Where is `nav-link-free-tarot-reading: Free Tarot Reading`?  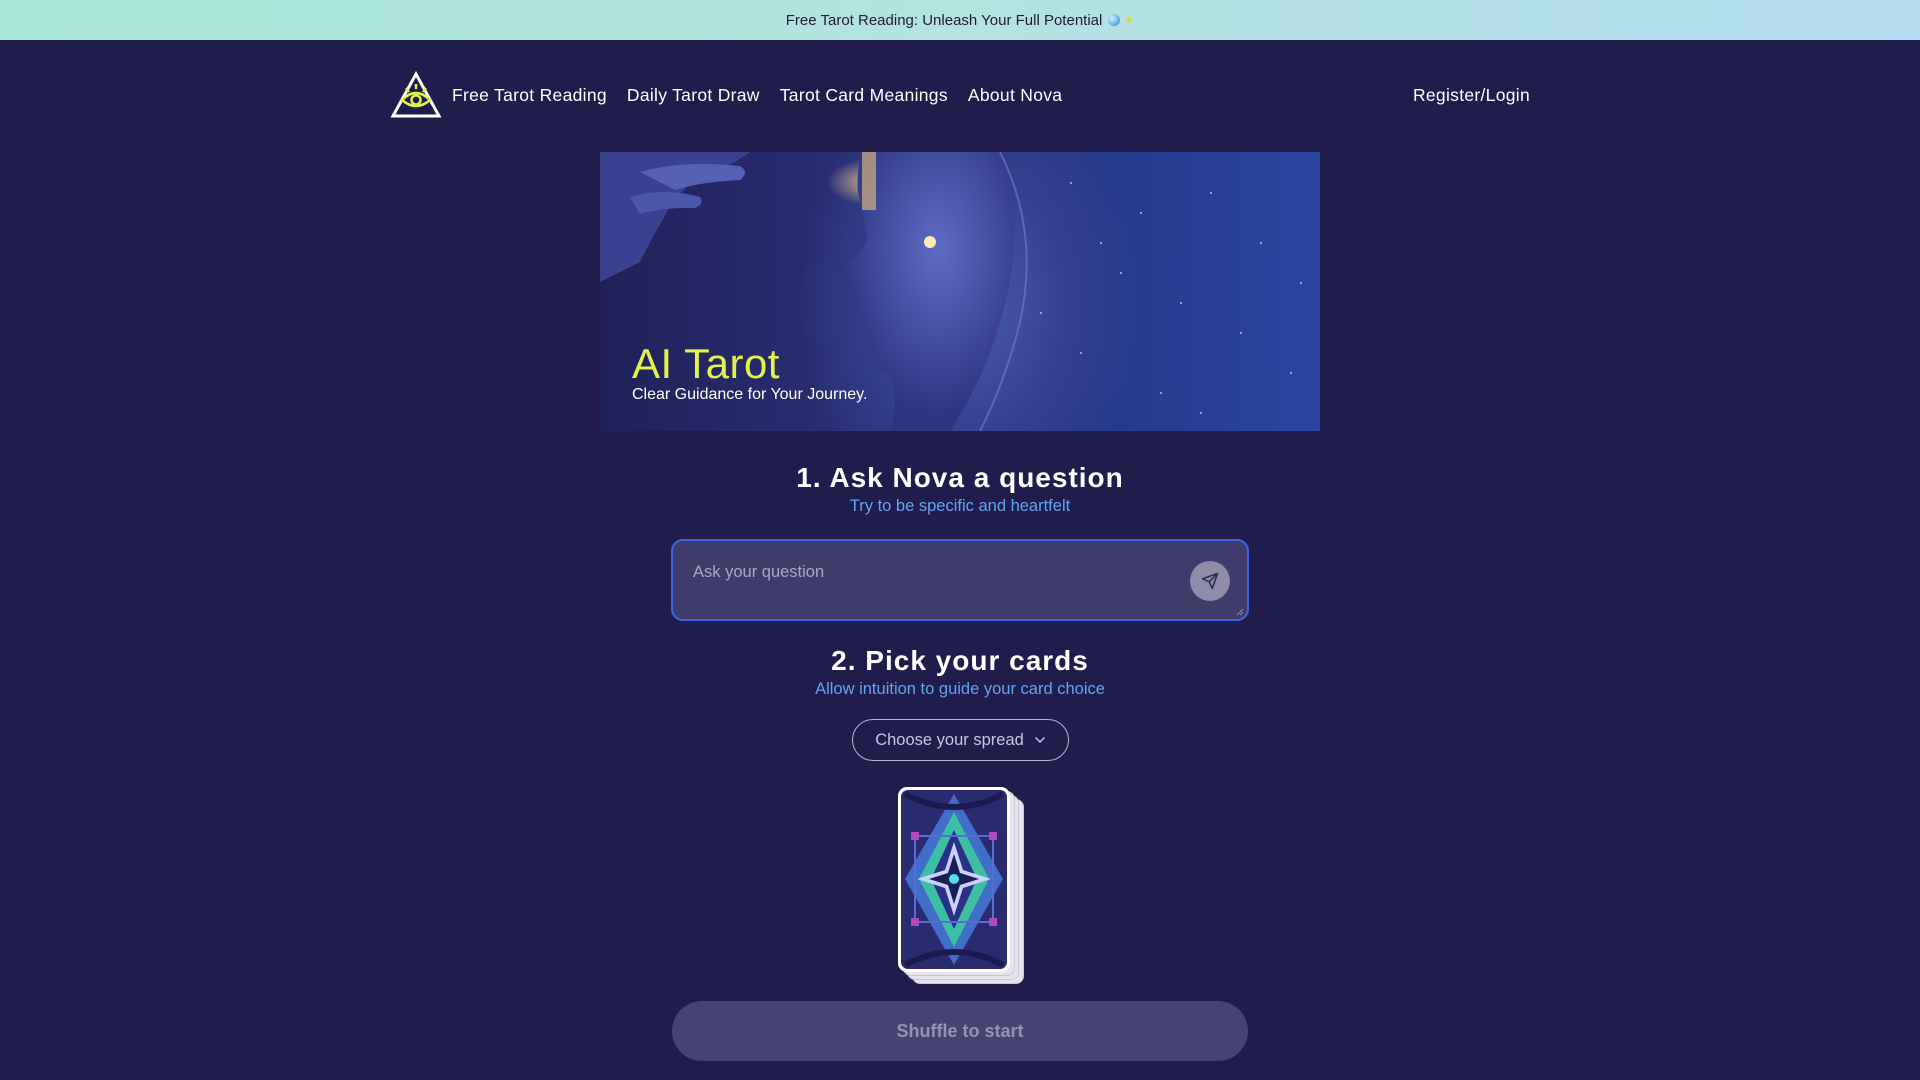 nav-link-free-tarot-reading: Free Tarot Reading is located at coordinates (529, 95).